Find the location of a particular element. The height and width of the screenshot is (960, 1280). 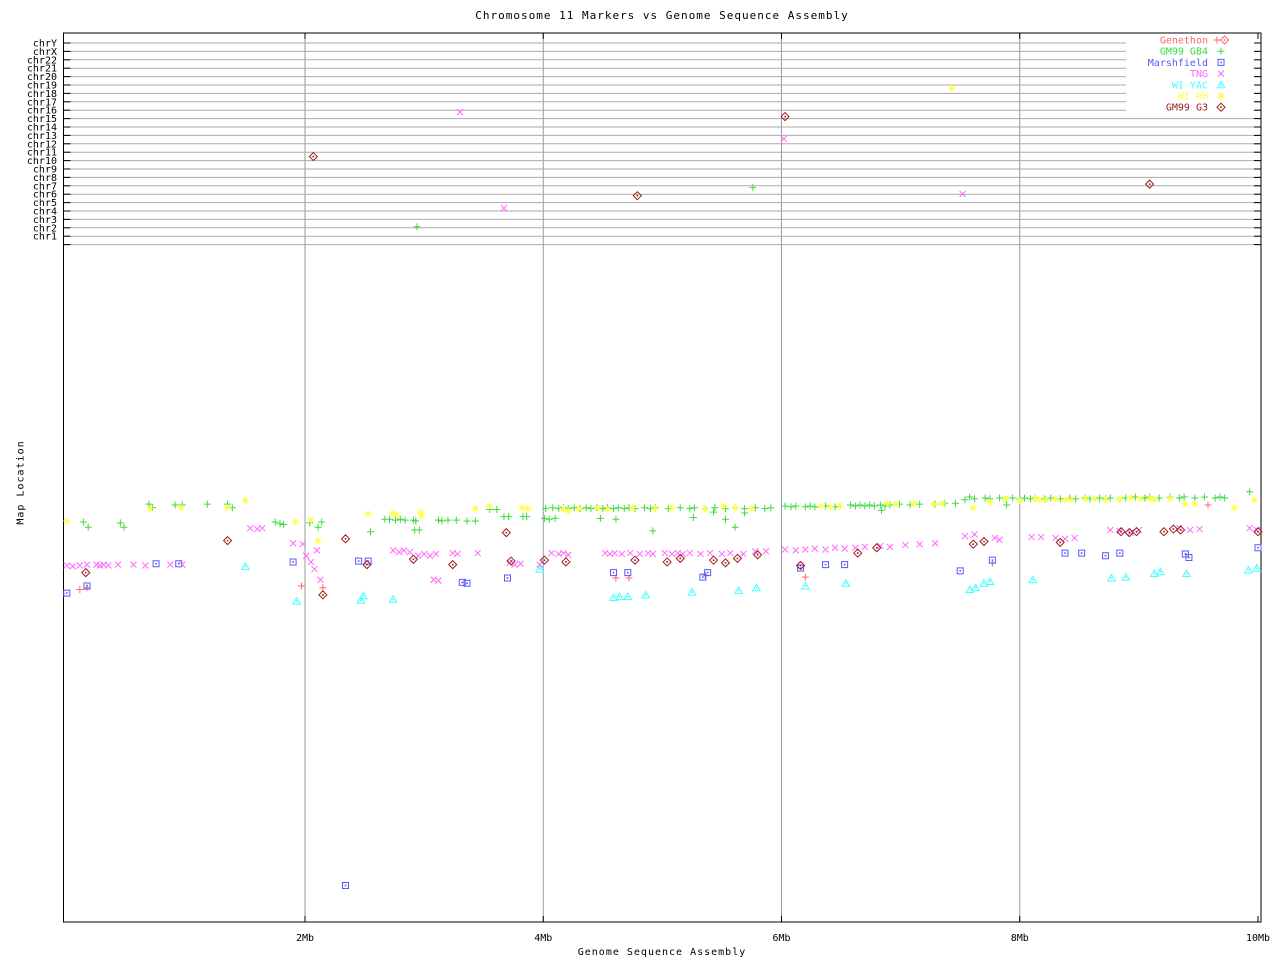

y-axis-label: Map Location is located at coordinates (21, 482).